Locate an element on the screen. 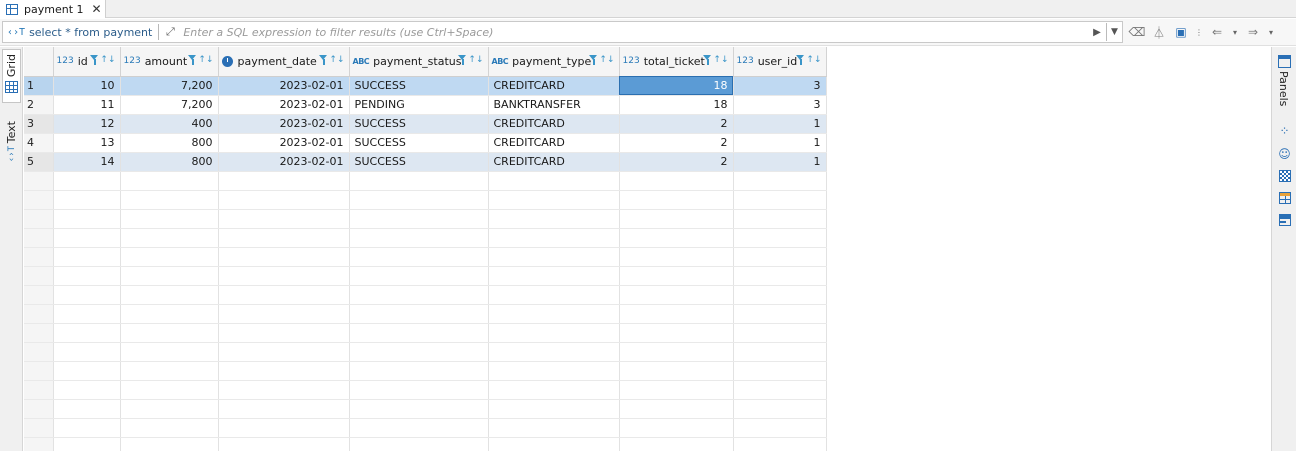  value-viewer-icon: ☺ is located at coordinates (1284, 153).